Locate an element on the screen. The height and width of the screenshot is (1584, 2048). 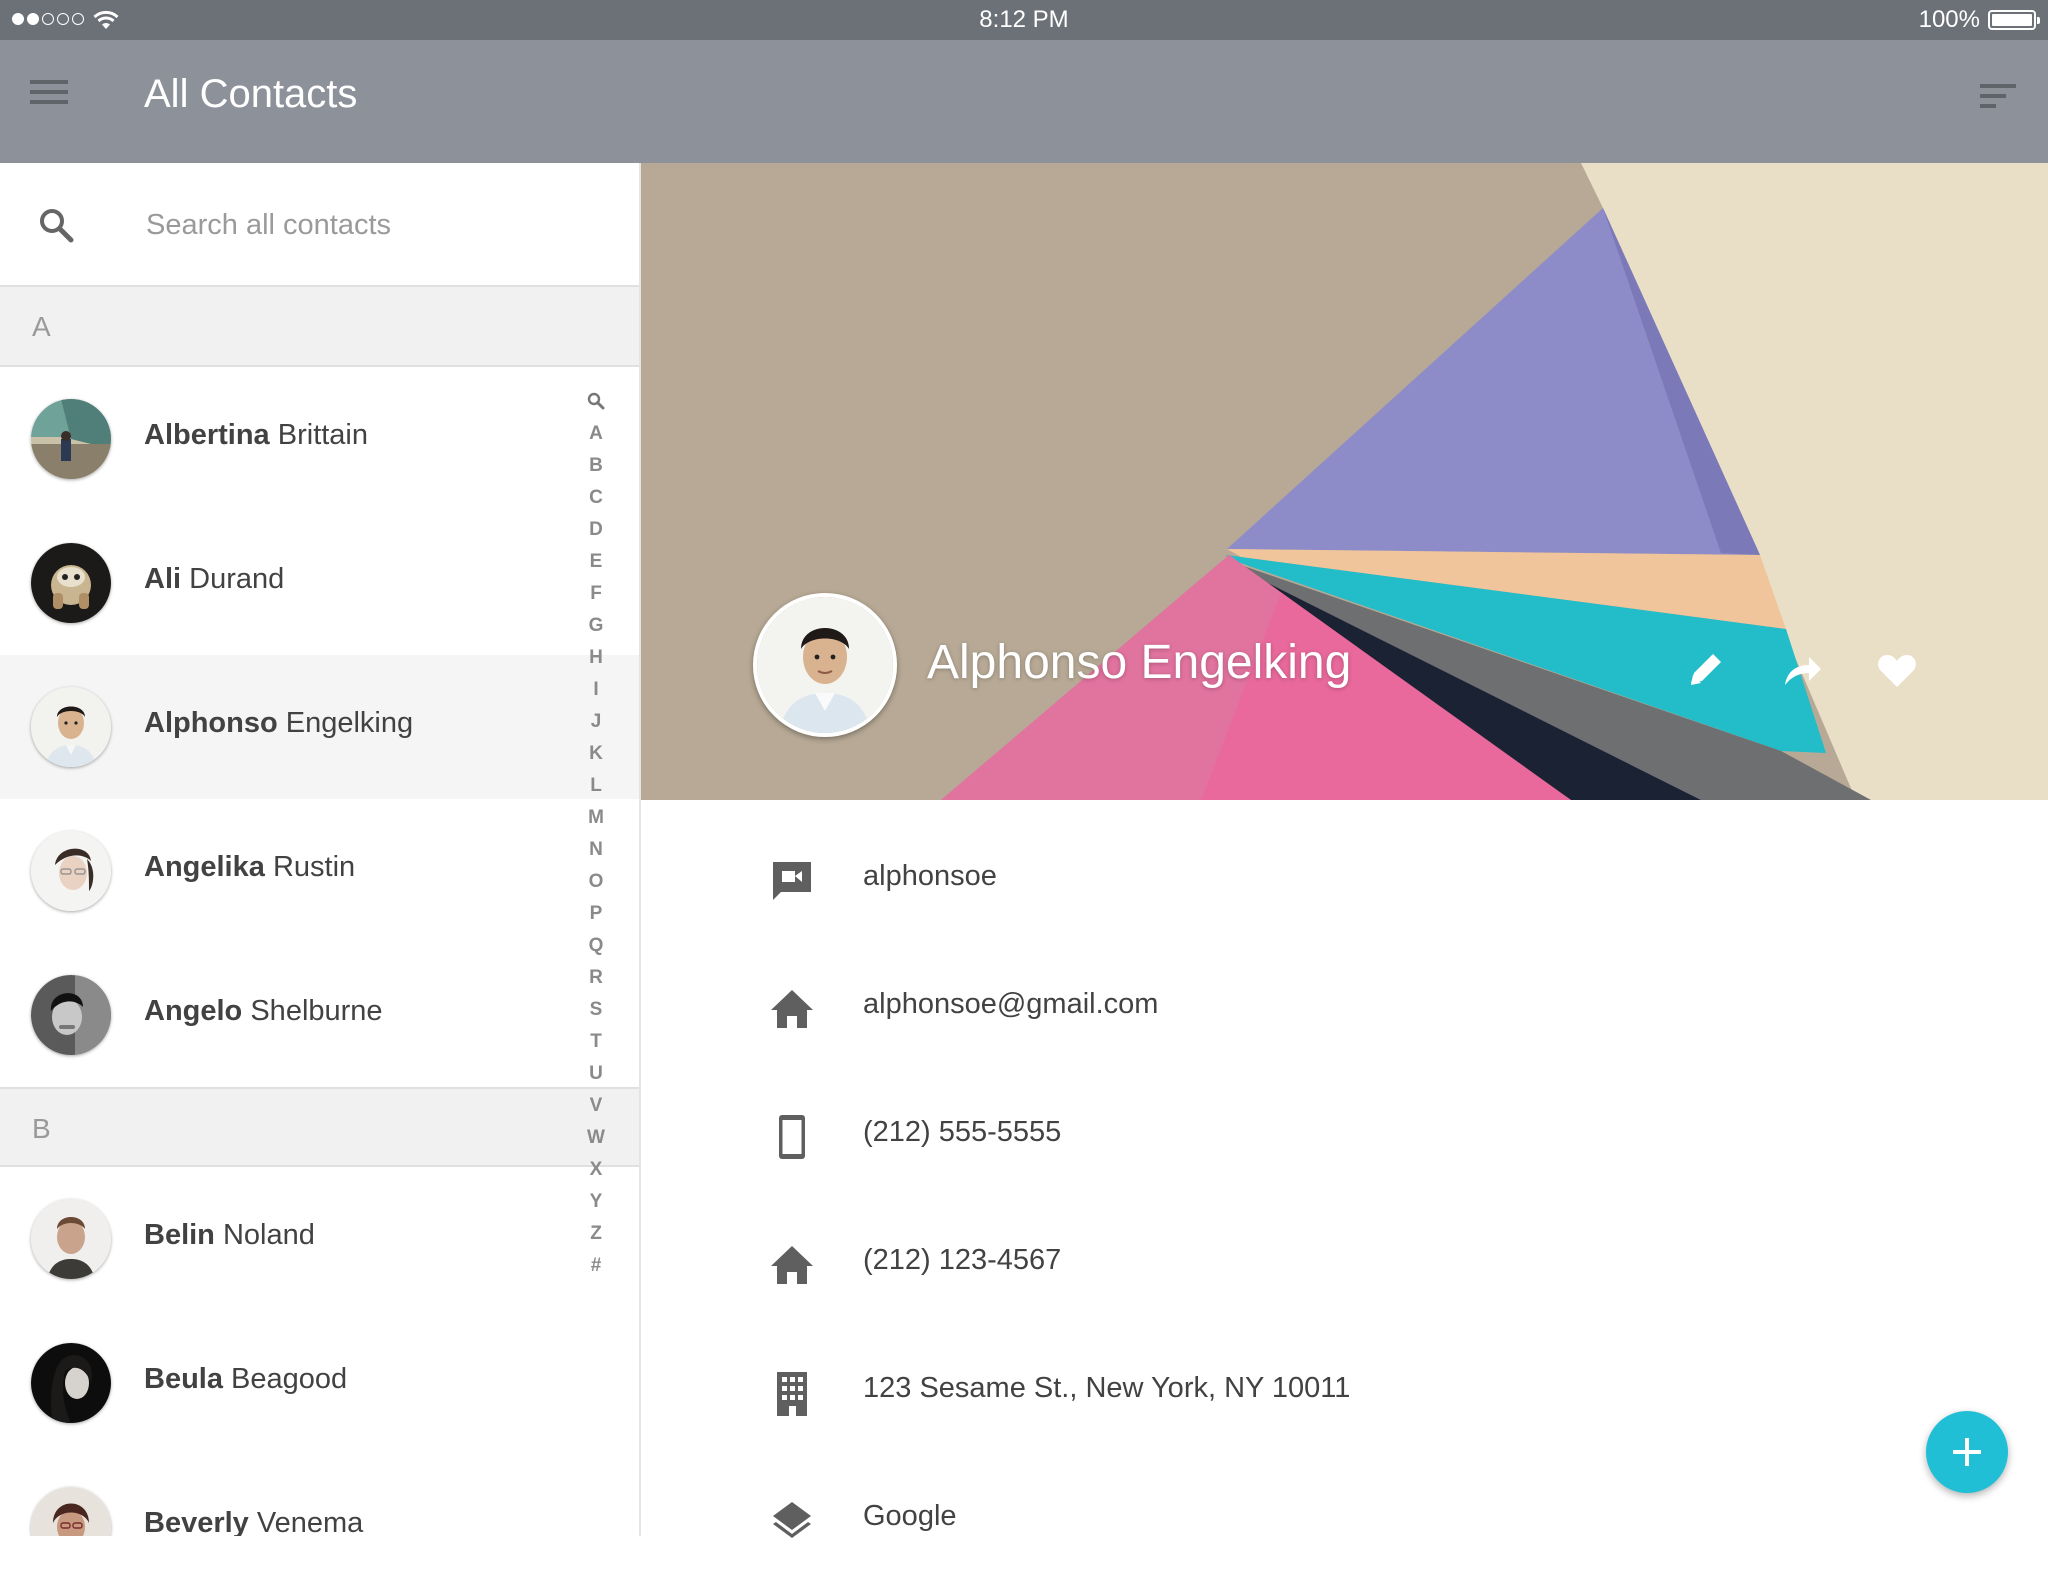
index-letter-n: N is located at coordinates (596, 850).